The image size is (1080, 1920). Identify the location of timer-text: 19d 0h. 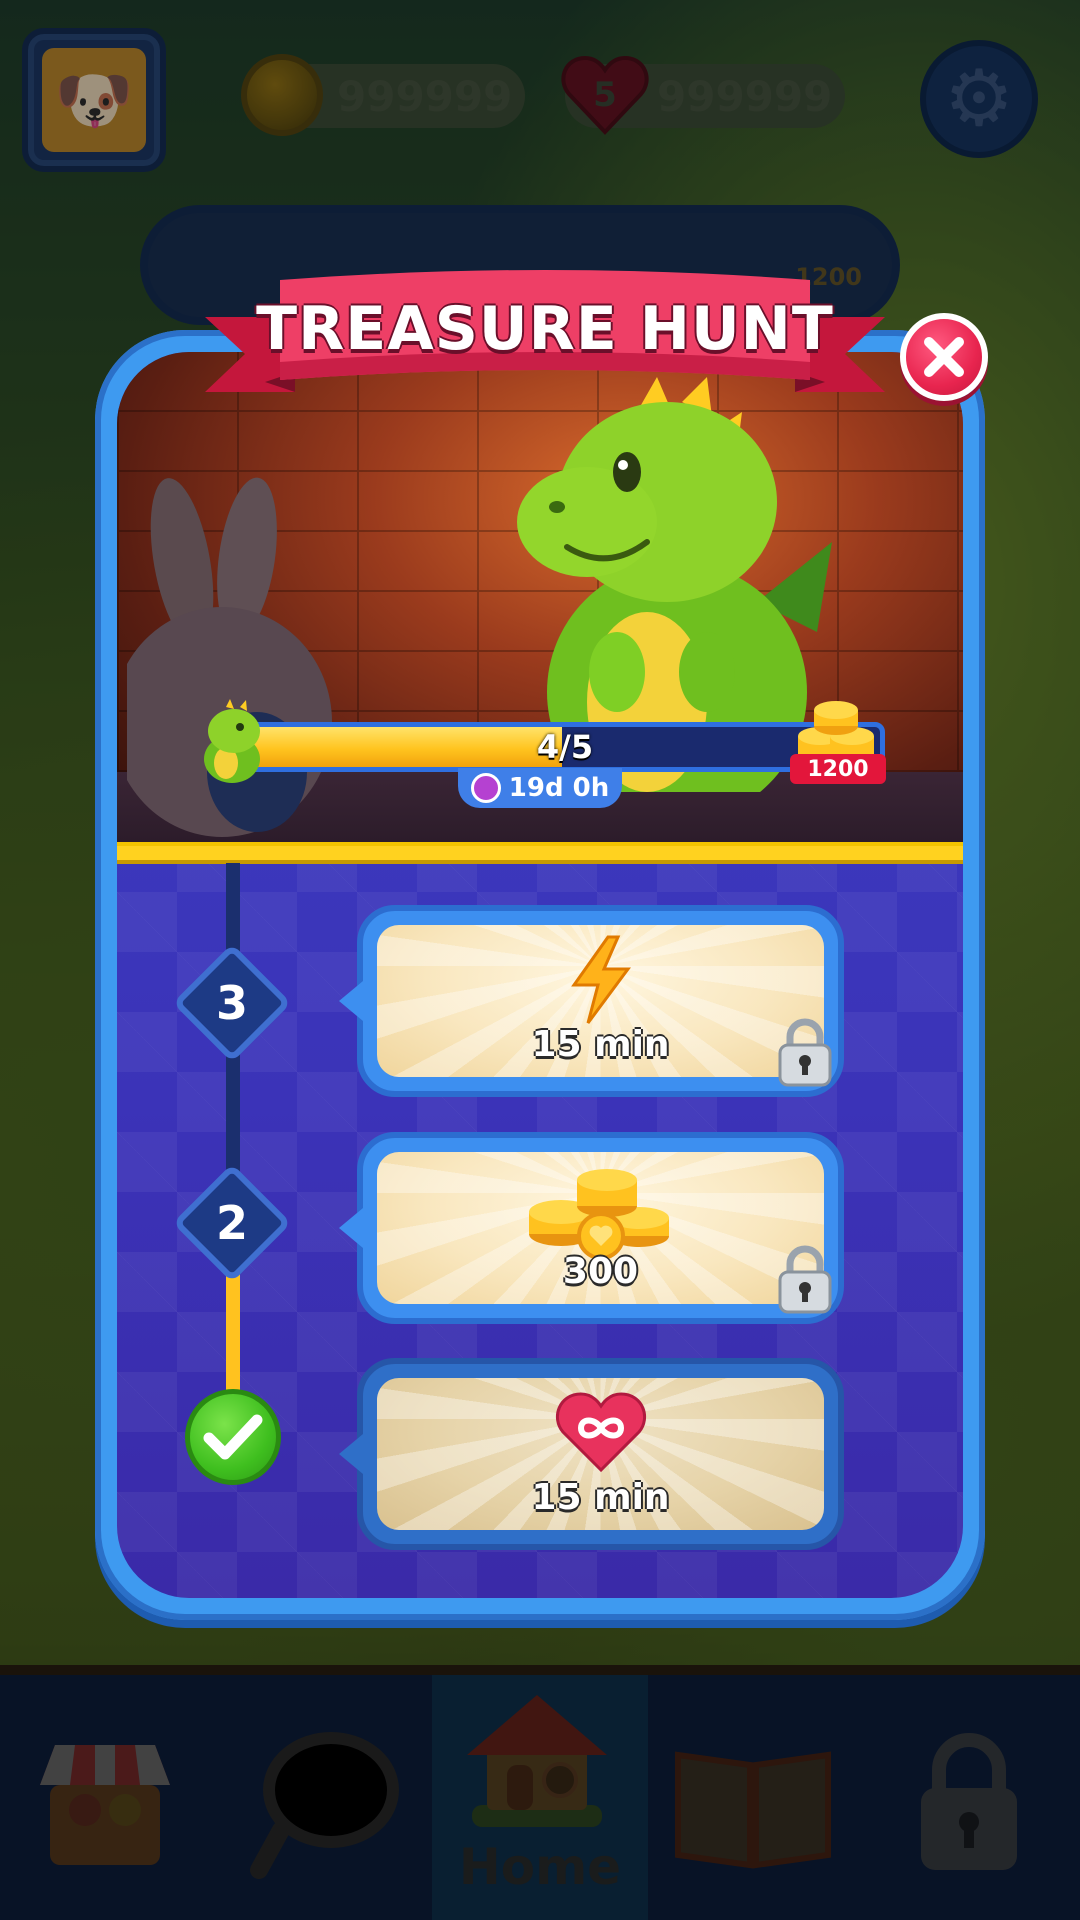
(559, 788).